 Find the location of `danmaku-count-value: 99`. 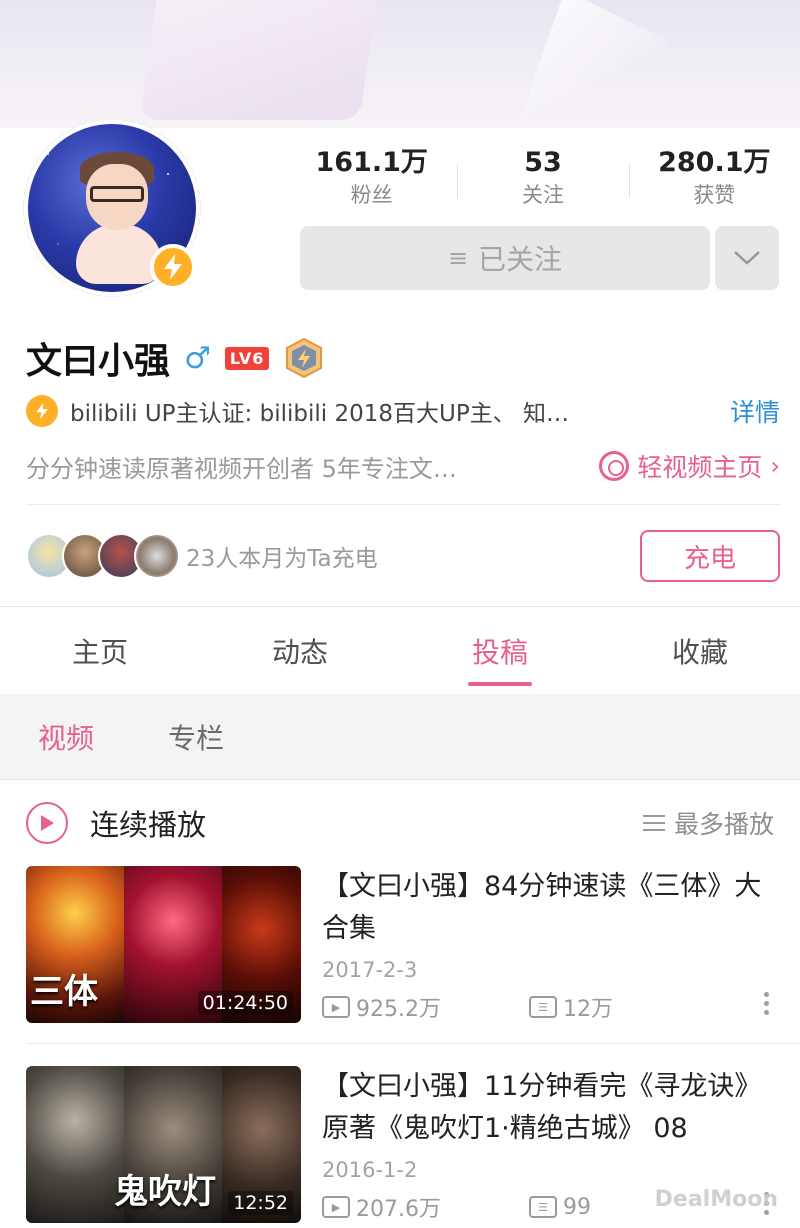

danmaku-count-value: 99 is located at coordinates (576, 1207).